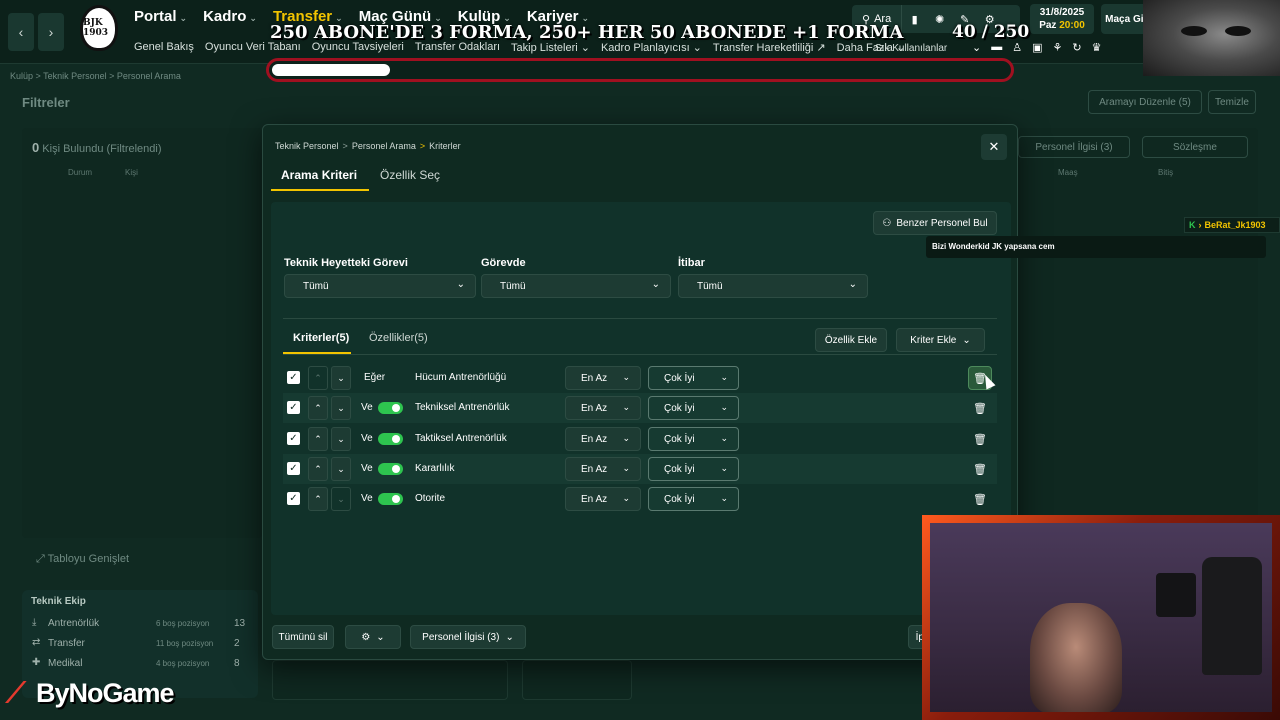 The image size is (1280, 720). Describe the element at coordinates (142, 625) in the screenshot. I see `staff-row-coaching: ⤓ Antrenörlük 6 boş pozisyon 13` at that location.